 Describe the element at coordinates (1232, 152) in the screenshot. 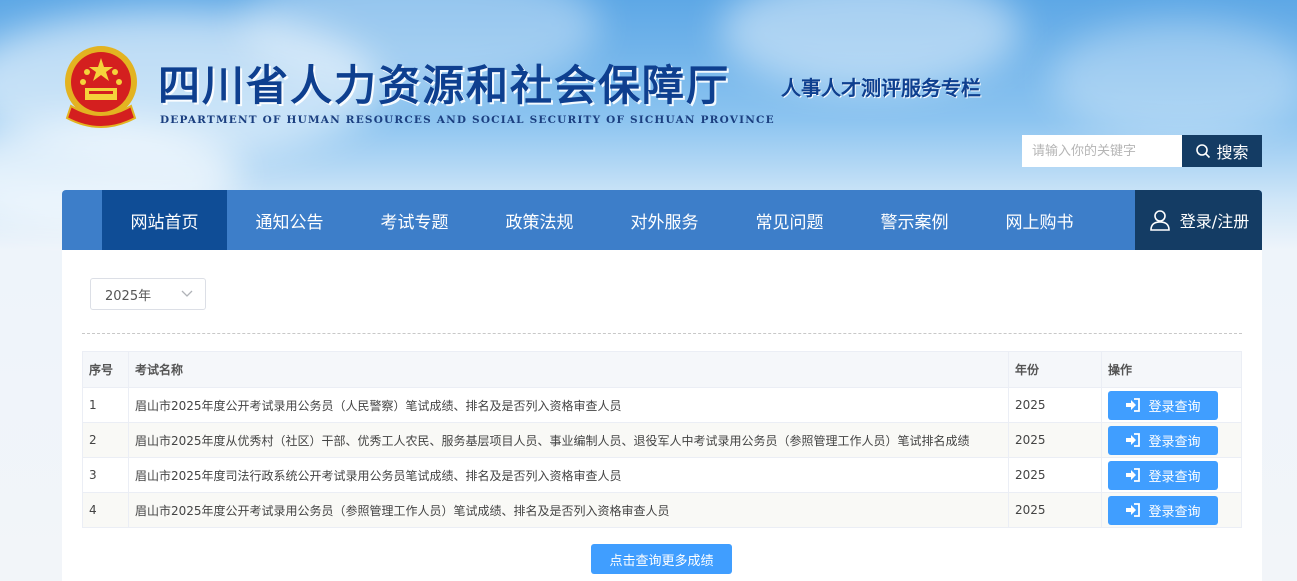

I see `search-button-label: 搜索` at that location.